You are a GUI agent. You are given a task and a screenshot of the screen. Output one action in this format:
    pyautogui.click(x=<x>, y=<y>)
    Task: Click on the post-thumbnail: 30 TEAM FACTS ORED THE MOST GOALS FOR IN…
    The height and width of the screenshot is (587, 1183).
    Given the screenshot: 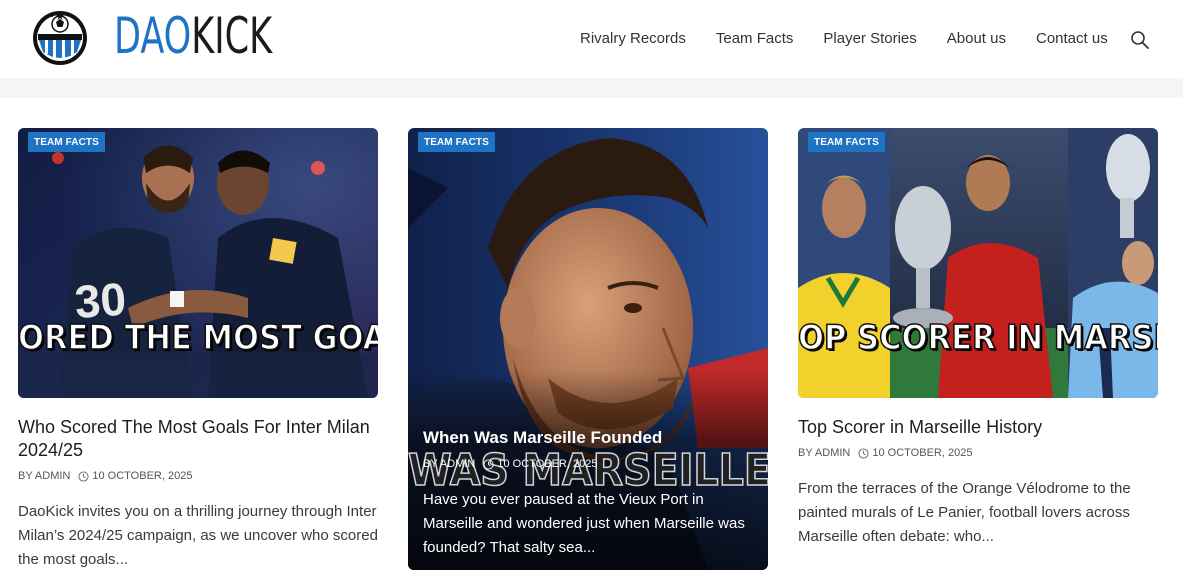 What is the action you would take?
    pyautogui.click(x=198, y=263)
    